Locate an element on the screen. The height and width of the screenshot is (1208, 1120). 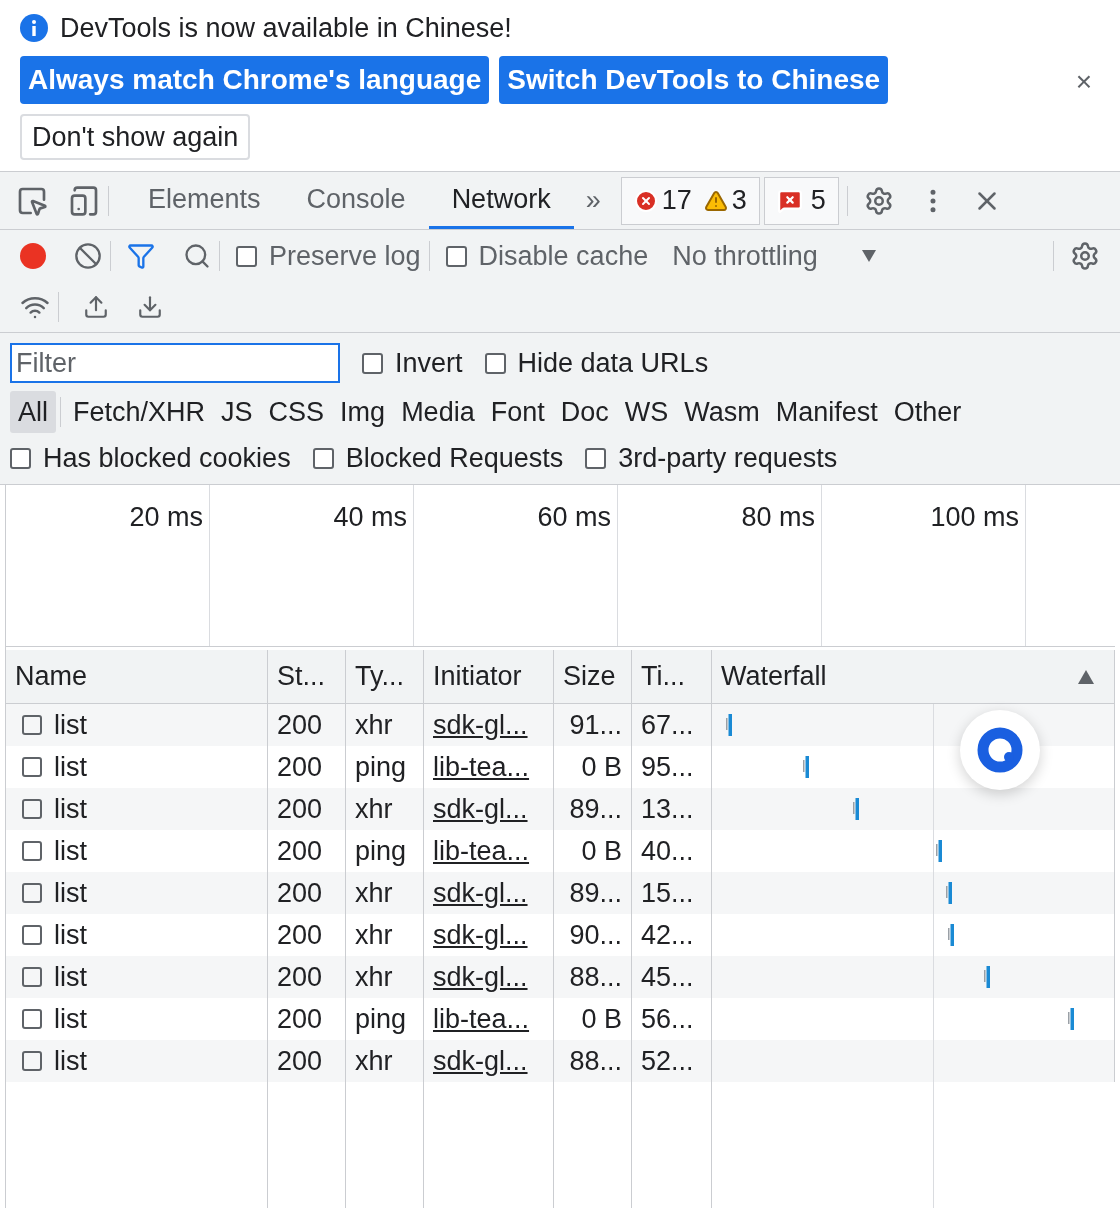
type-filter: WS is located at coordinates (646, 412).